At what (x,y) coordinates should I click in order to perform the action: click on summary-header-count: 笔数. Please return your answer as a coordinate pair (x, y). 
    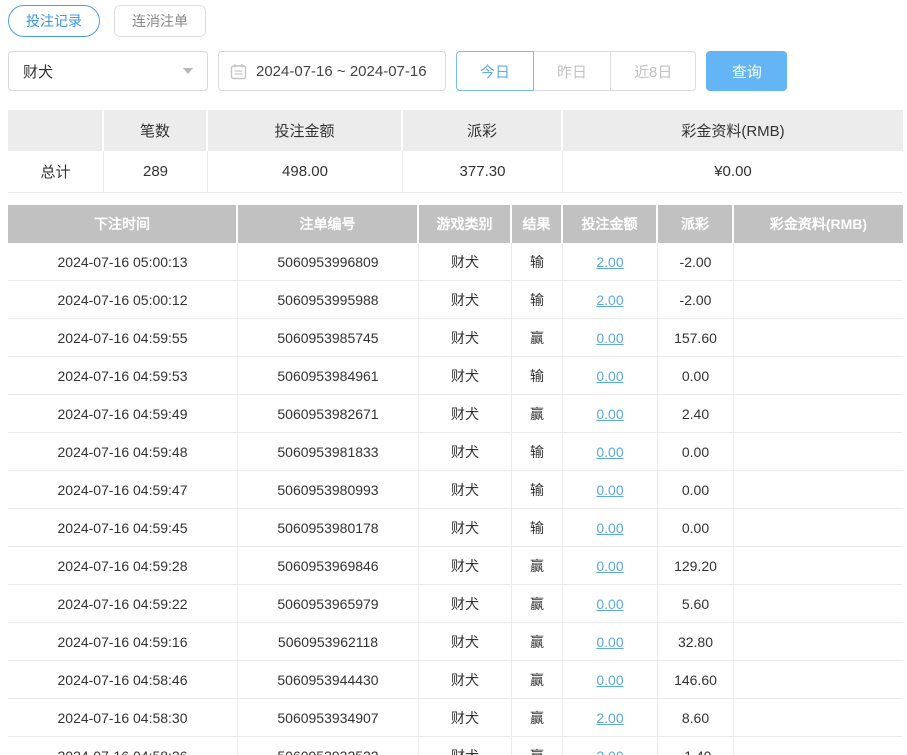
    Looking at the image, I should click on (156, 130).